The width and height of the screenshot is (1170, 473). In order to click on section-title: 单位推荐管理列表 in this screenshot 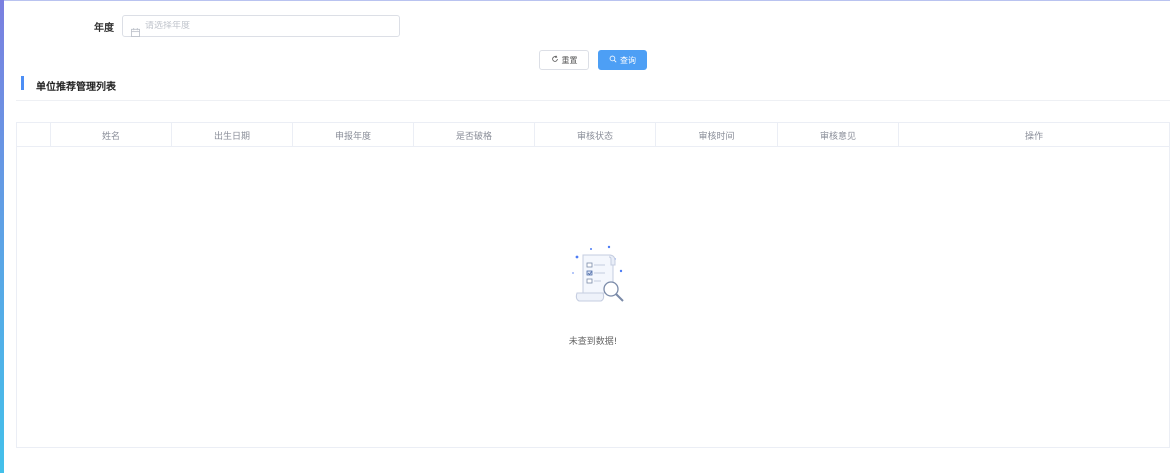, I will do `click(76, 87)`.